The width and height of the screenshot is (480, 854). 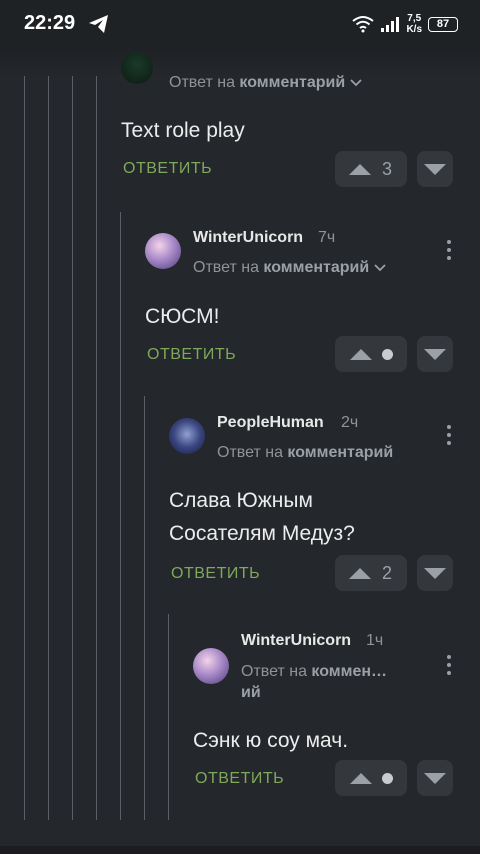 I want to click on reply-to-target-wrap: ий, so click(x=251, y=692).